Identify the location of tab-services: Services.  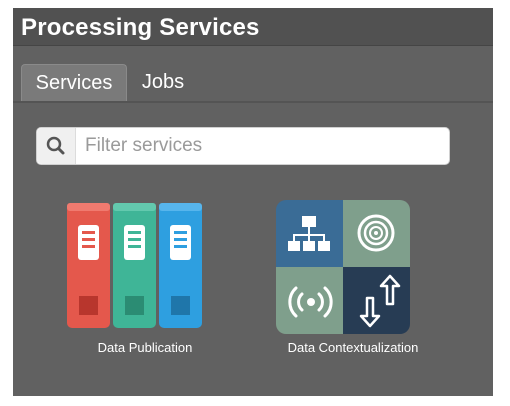
(74, 82).